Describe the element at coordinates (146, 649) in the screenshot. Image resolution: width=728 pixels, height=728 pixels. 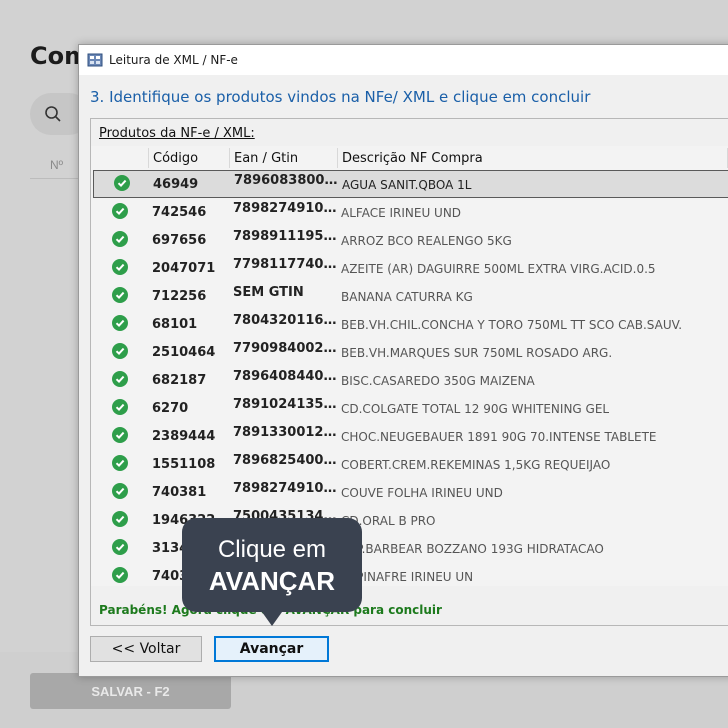
I see `back-button: << Voltar` at that location.